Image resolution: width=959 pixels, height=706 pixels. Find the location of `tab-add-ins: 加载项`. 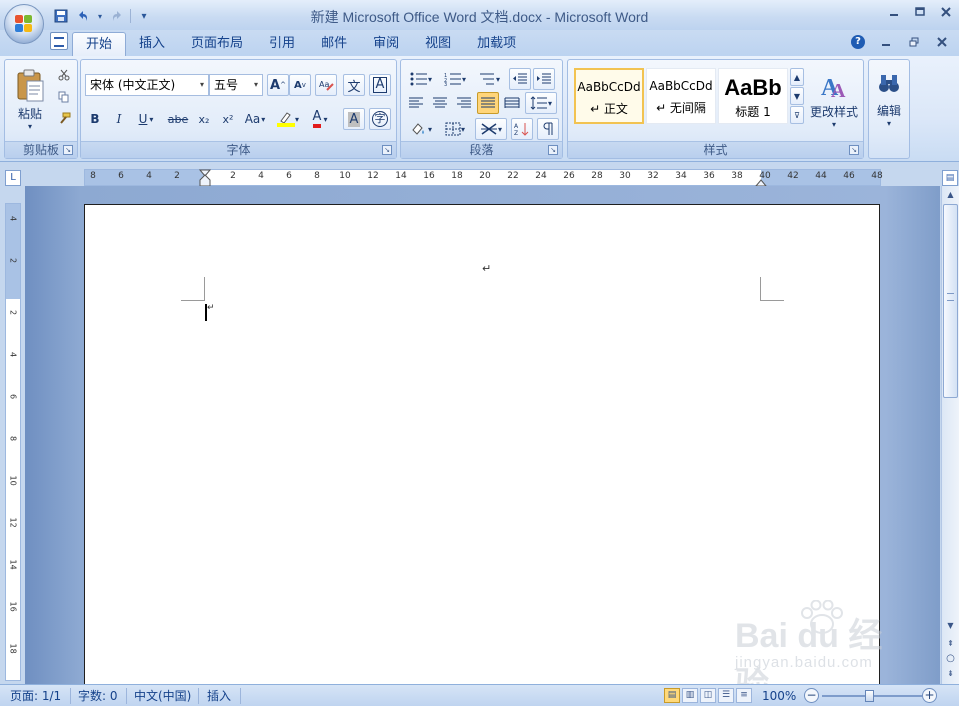

tab-add-ins: 加载项 is located at coordinates (496, 44).